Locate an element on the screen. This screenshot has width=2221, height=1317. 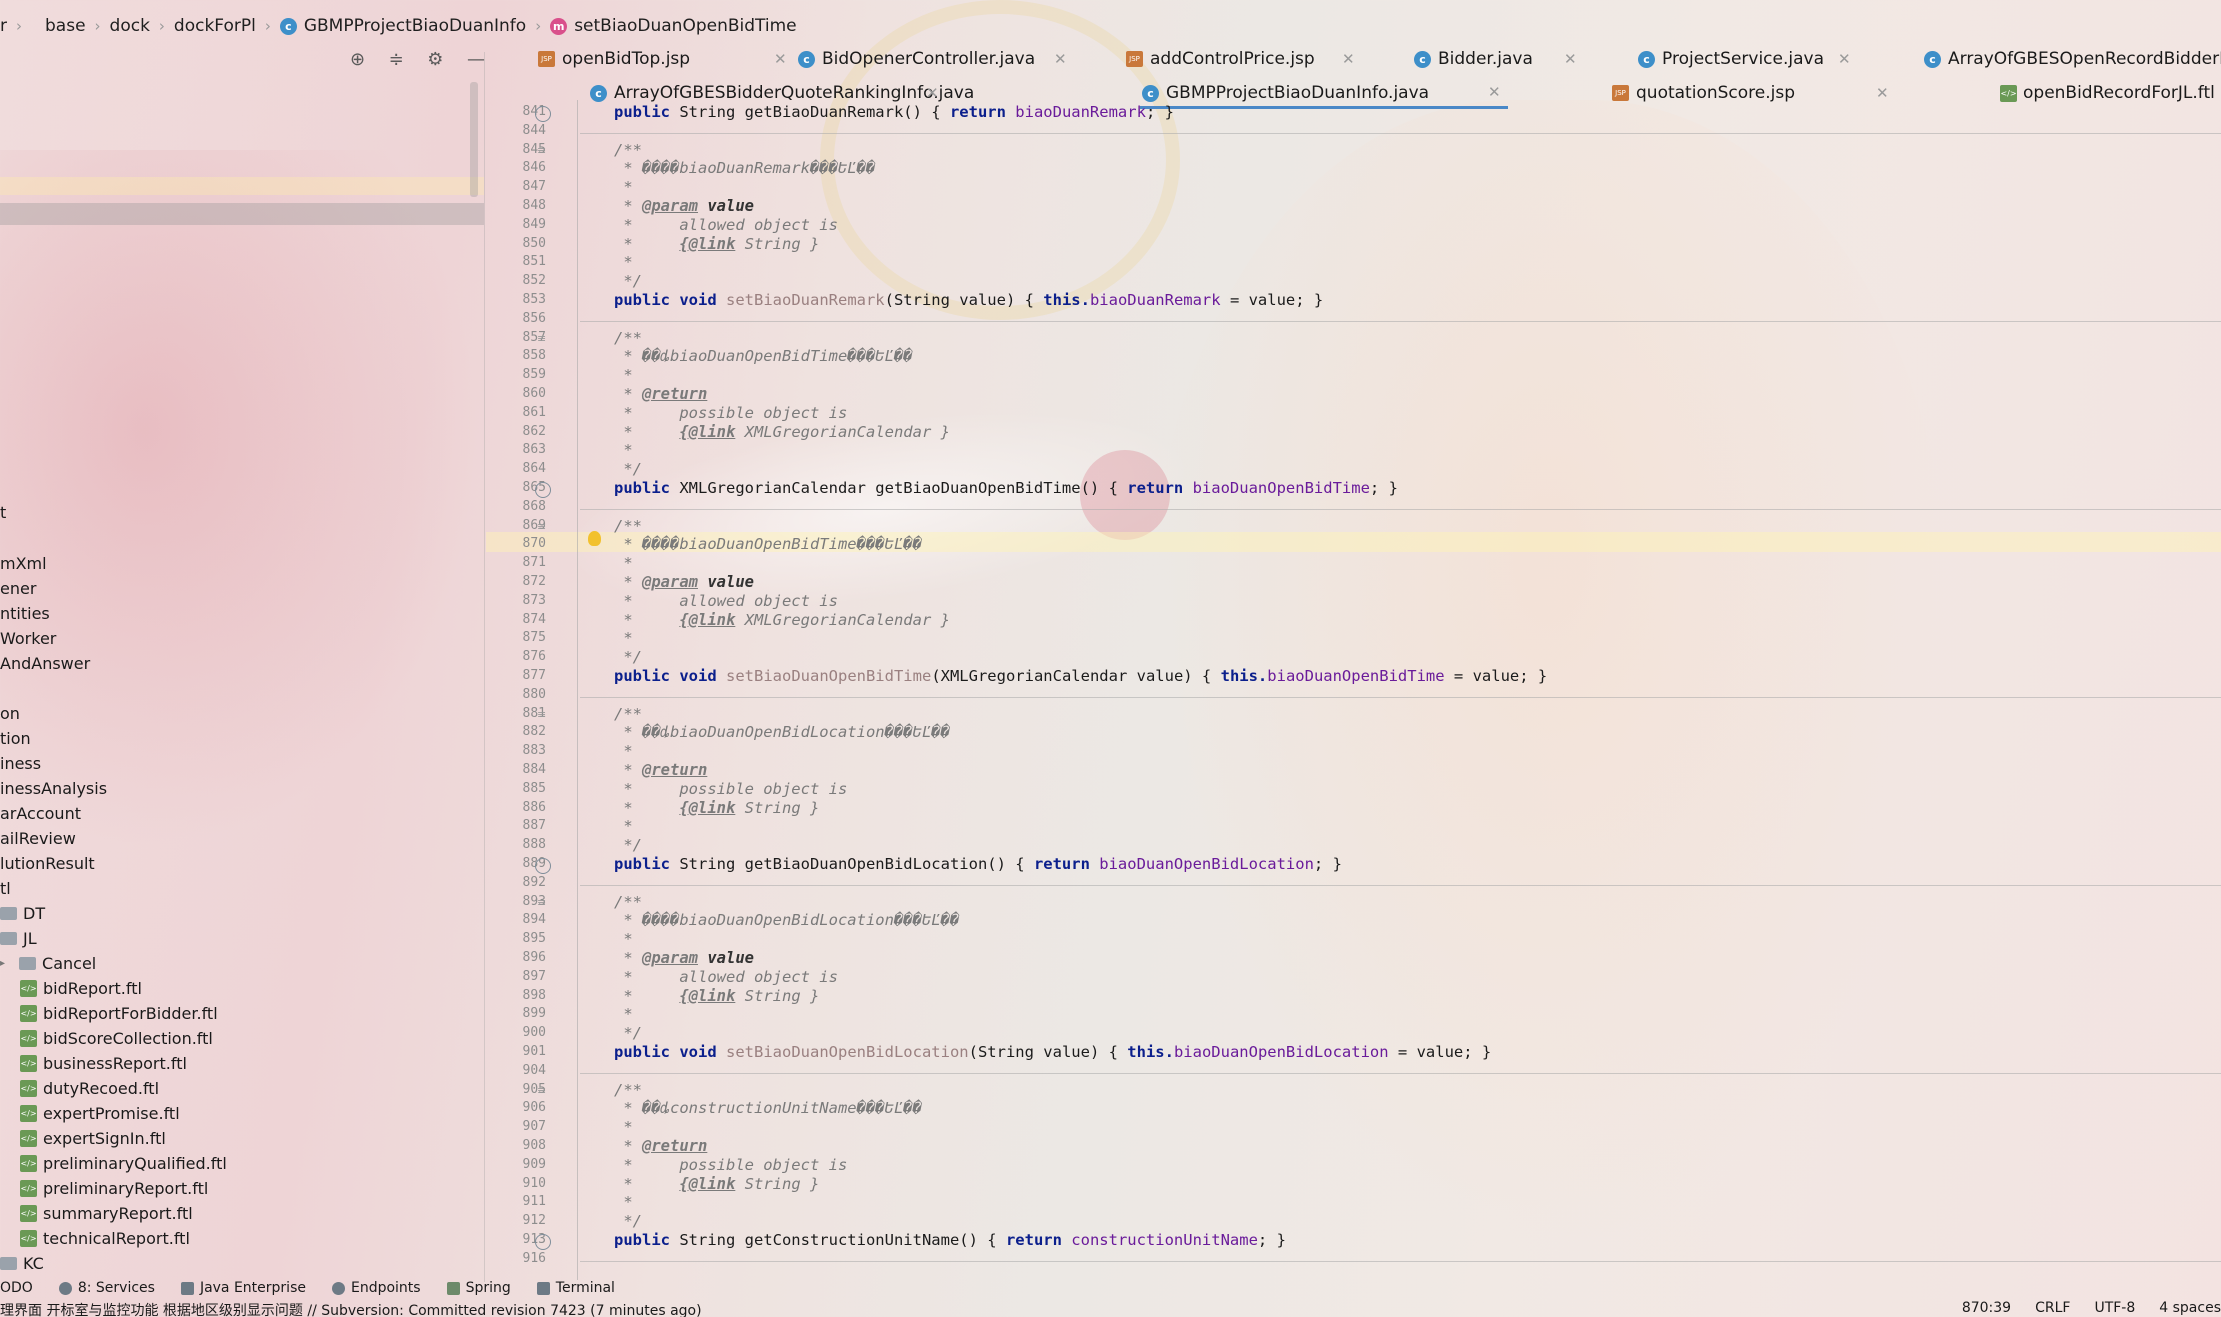
breadcrumb-item: m setBiaoDuanOpenBidTime is located at coordinates (673, 26).